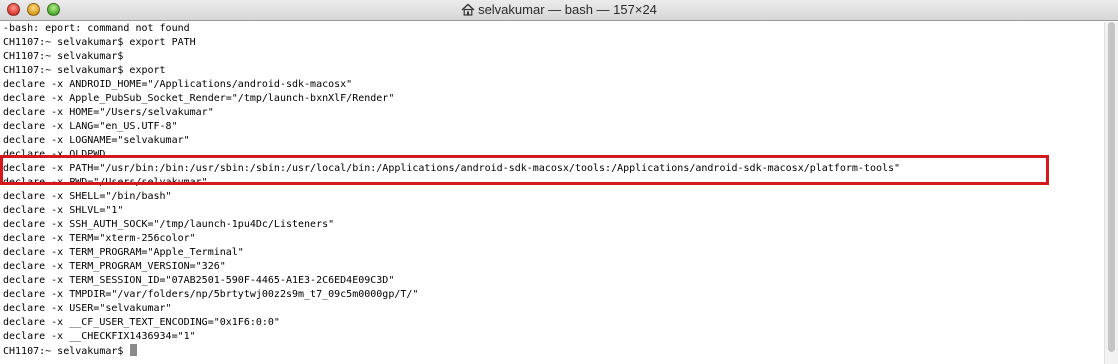 The image size is (1118, 364). Describe the element at coordinates (567, 9) in the screenshot. I see `window-title: selvakumar — bash — 157×24` at that location.